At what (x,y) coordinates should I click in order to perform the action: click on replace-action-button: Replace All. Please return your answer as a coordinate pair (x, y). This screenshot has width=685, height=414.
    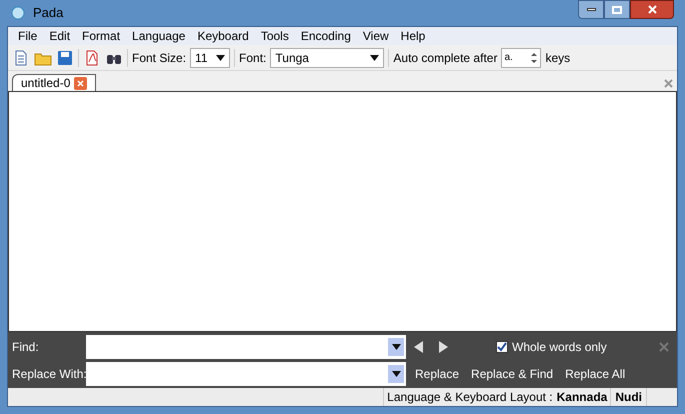
    Looking at the image, I should click on (595, 373).